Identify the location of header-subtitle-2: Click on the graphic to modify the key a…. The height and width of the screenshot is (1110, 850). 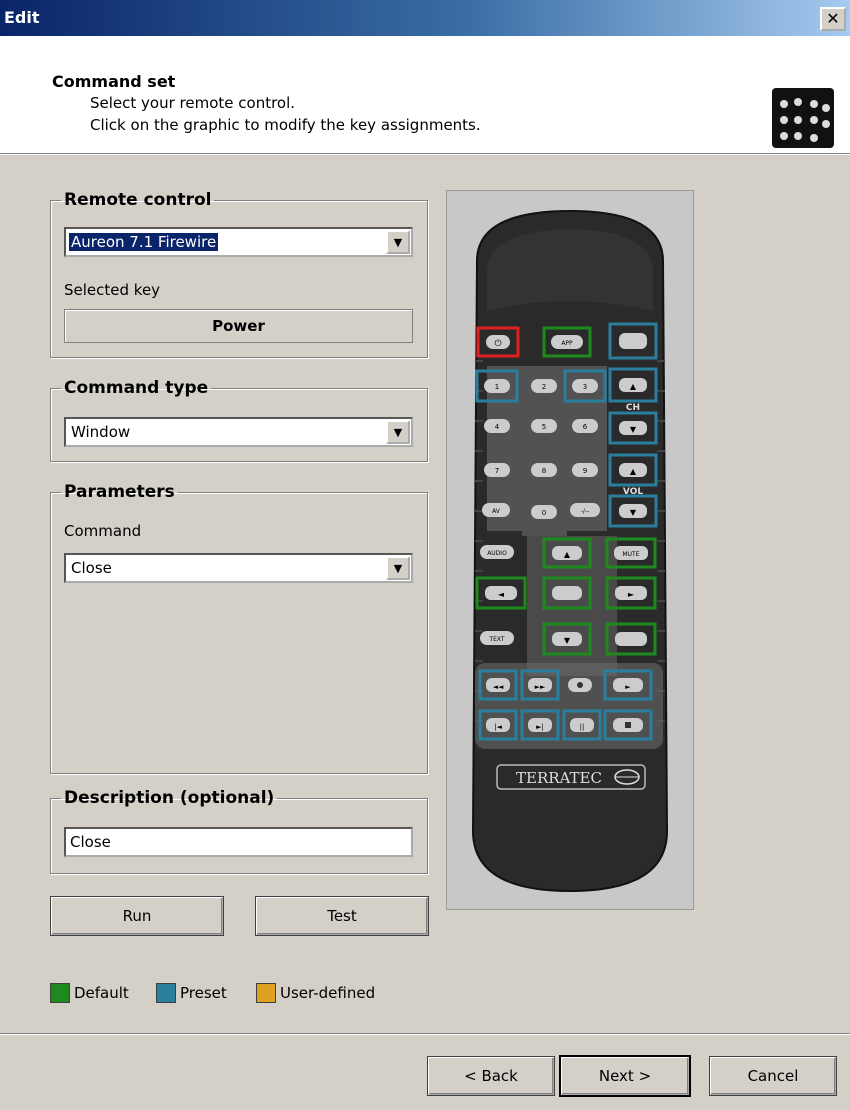
(285, 125).